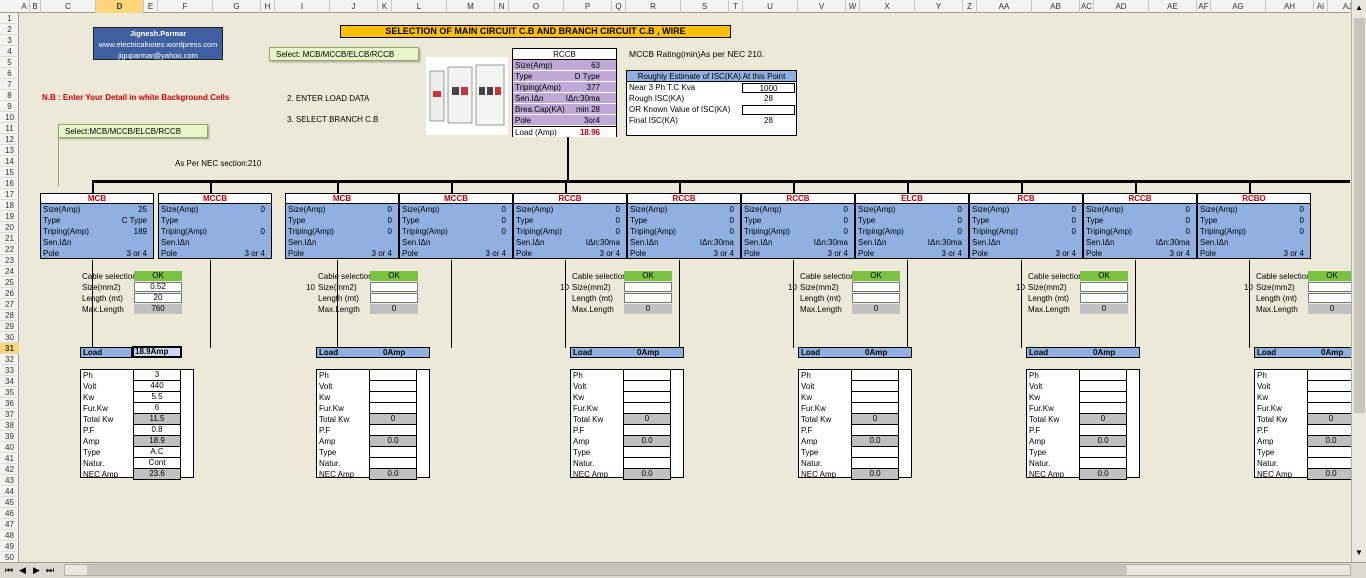  I want to click on column-header-z: Z, so click(970, 6).